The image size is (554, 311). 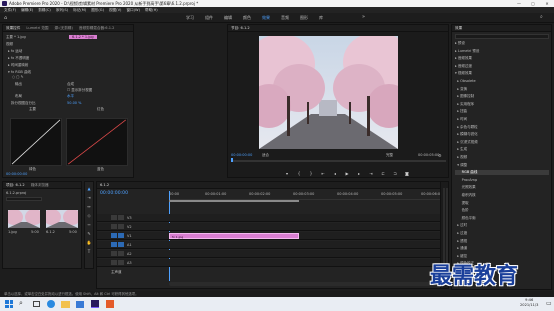 I want to click on step-forward-button: ▸, so click(x=359, y=174).